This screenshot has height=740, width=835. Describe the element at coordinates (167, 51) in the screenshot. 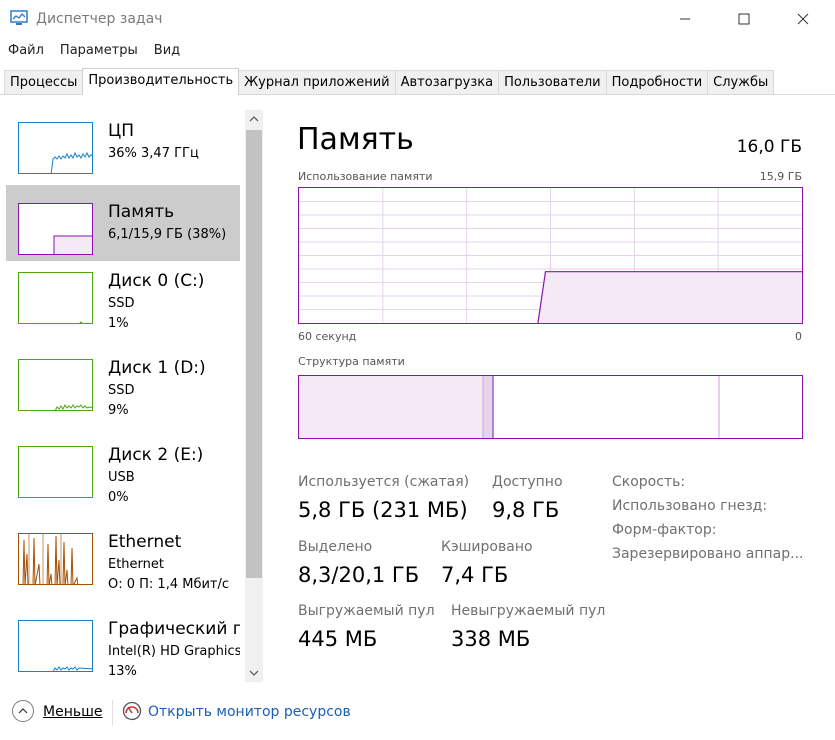

I see `menu-view: Вид` at that location.